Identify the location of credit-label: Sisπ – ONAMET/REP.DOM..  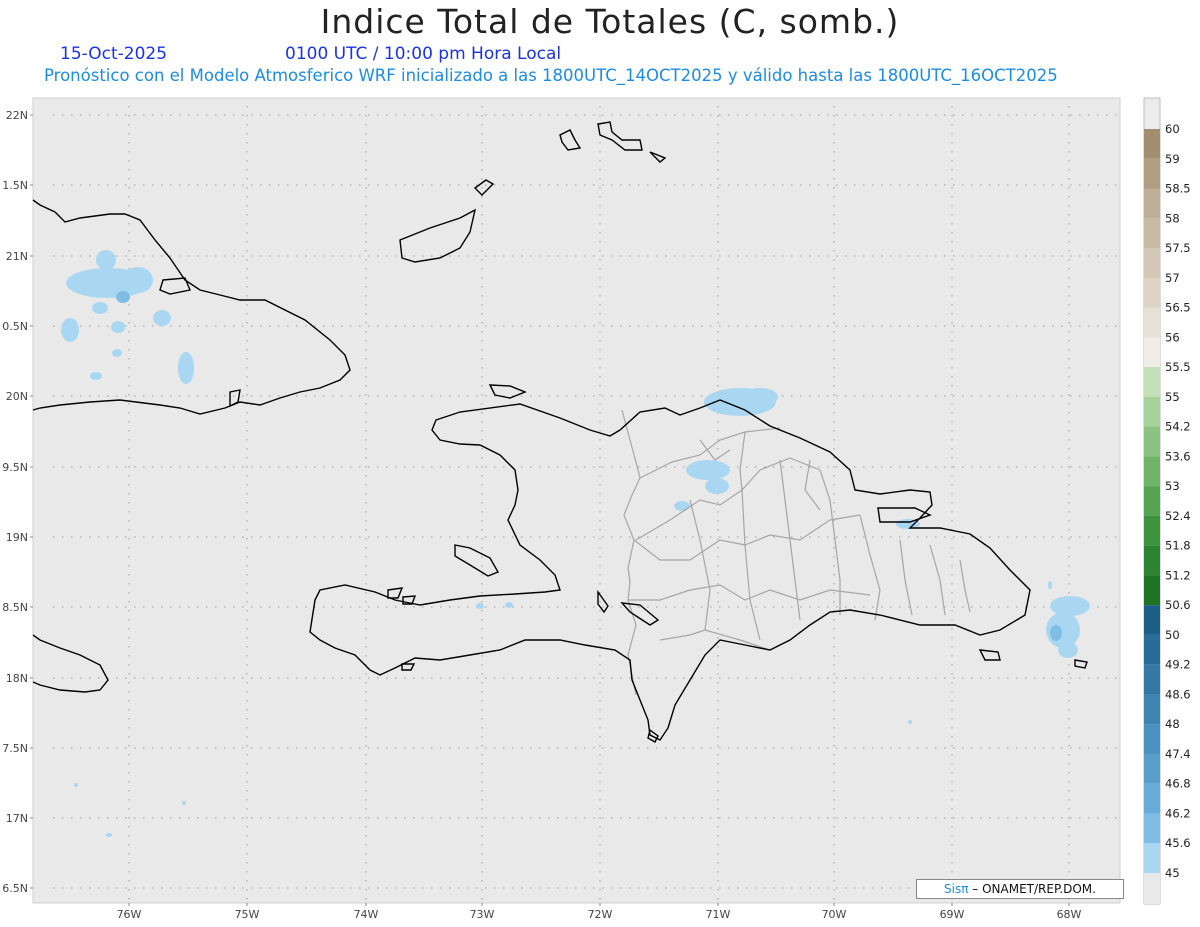
(1020, 889).